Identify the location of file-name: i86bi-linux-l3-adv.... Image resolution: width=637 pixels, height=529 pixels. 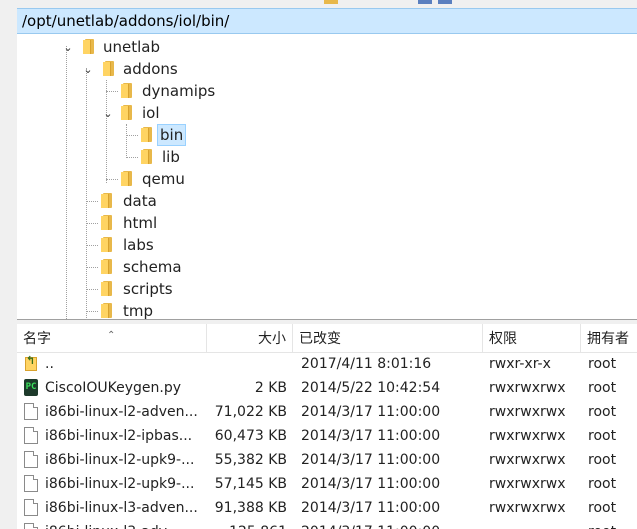
(125, 524).